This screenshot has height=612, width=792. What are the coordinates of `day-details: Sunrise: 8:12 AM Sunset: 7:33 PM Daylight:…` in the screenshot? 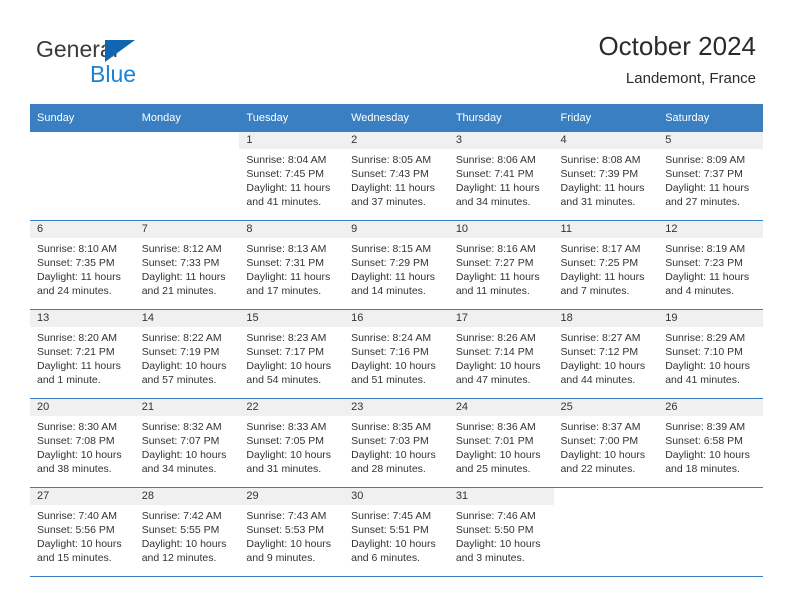 It's located at (187, 268).